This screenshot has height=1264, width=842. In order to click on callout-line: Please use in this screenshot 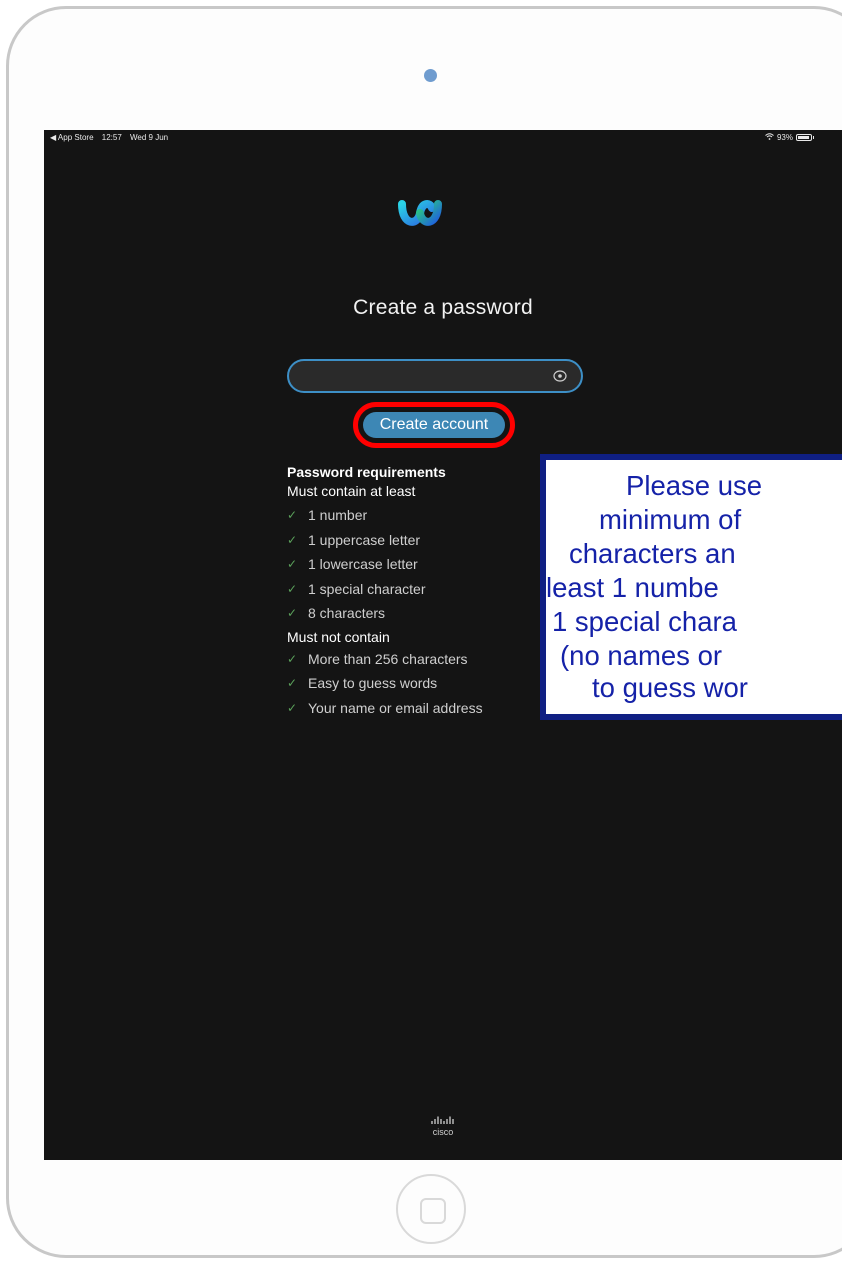, I will do `click(694, 485)`.